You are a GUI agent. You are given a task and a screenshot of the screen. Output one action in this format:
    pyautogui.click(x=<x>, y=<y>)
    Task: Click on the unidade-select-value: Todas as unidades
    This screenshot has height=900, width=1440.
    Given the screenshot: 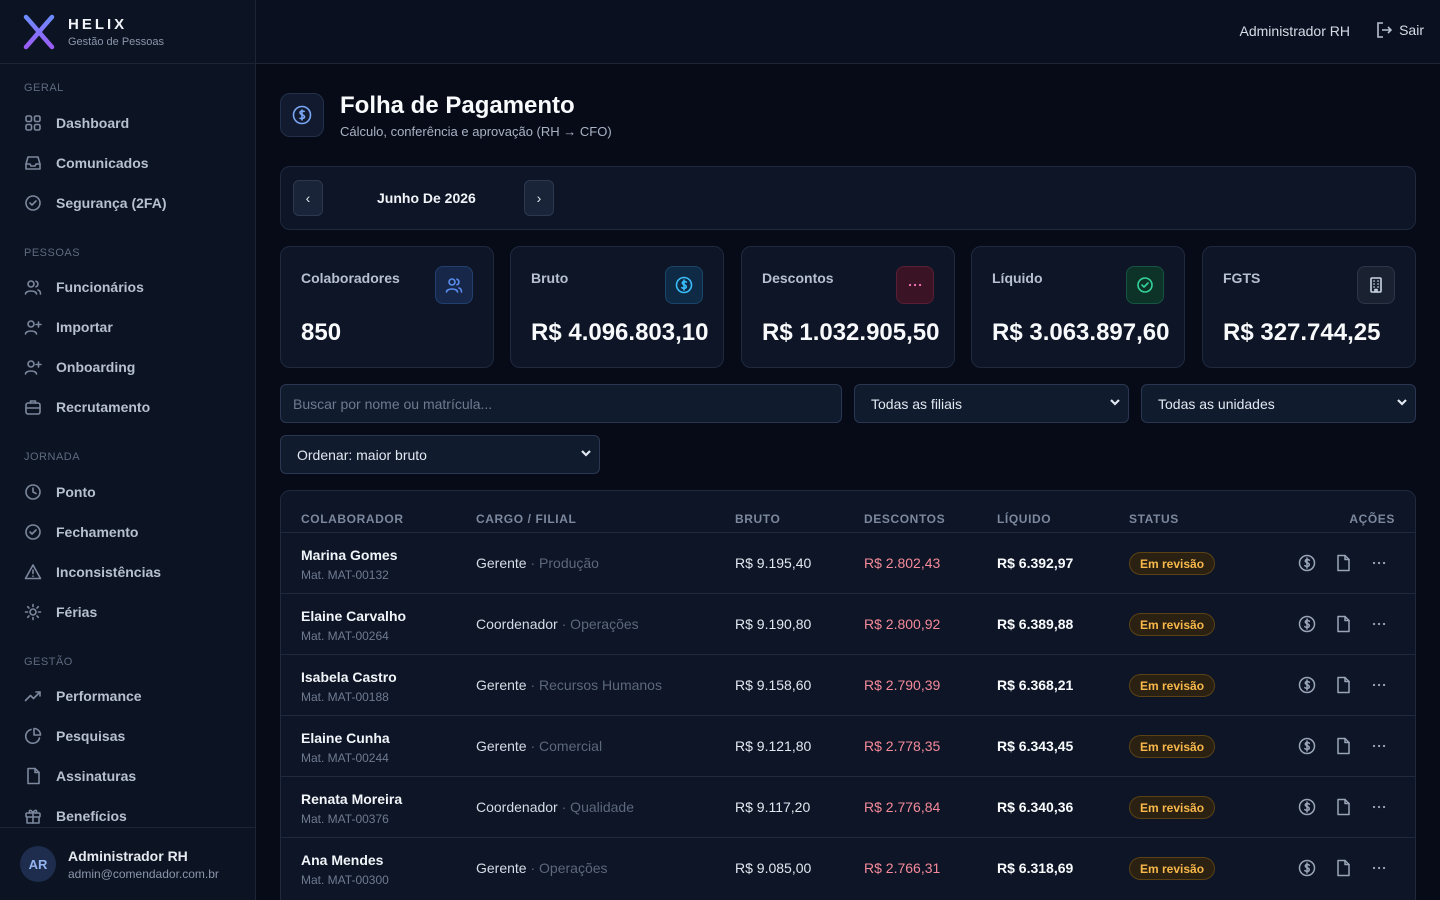 What is the action you would take?
    pyautogui.click(x=1216, y=403)
    